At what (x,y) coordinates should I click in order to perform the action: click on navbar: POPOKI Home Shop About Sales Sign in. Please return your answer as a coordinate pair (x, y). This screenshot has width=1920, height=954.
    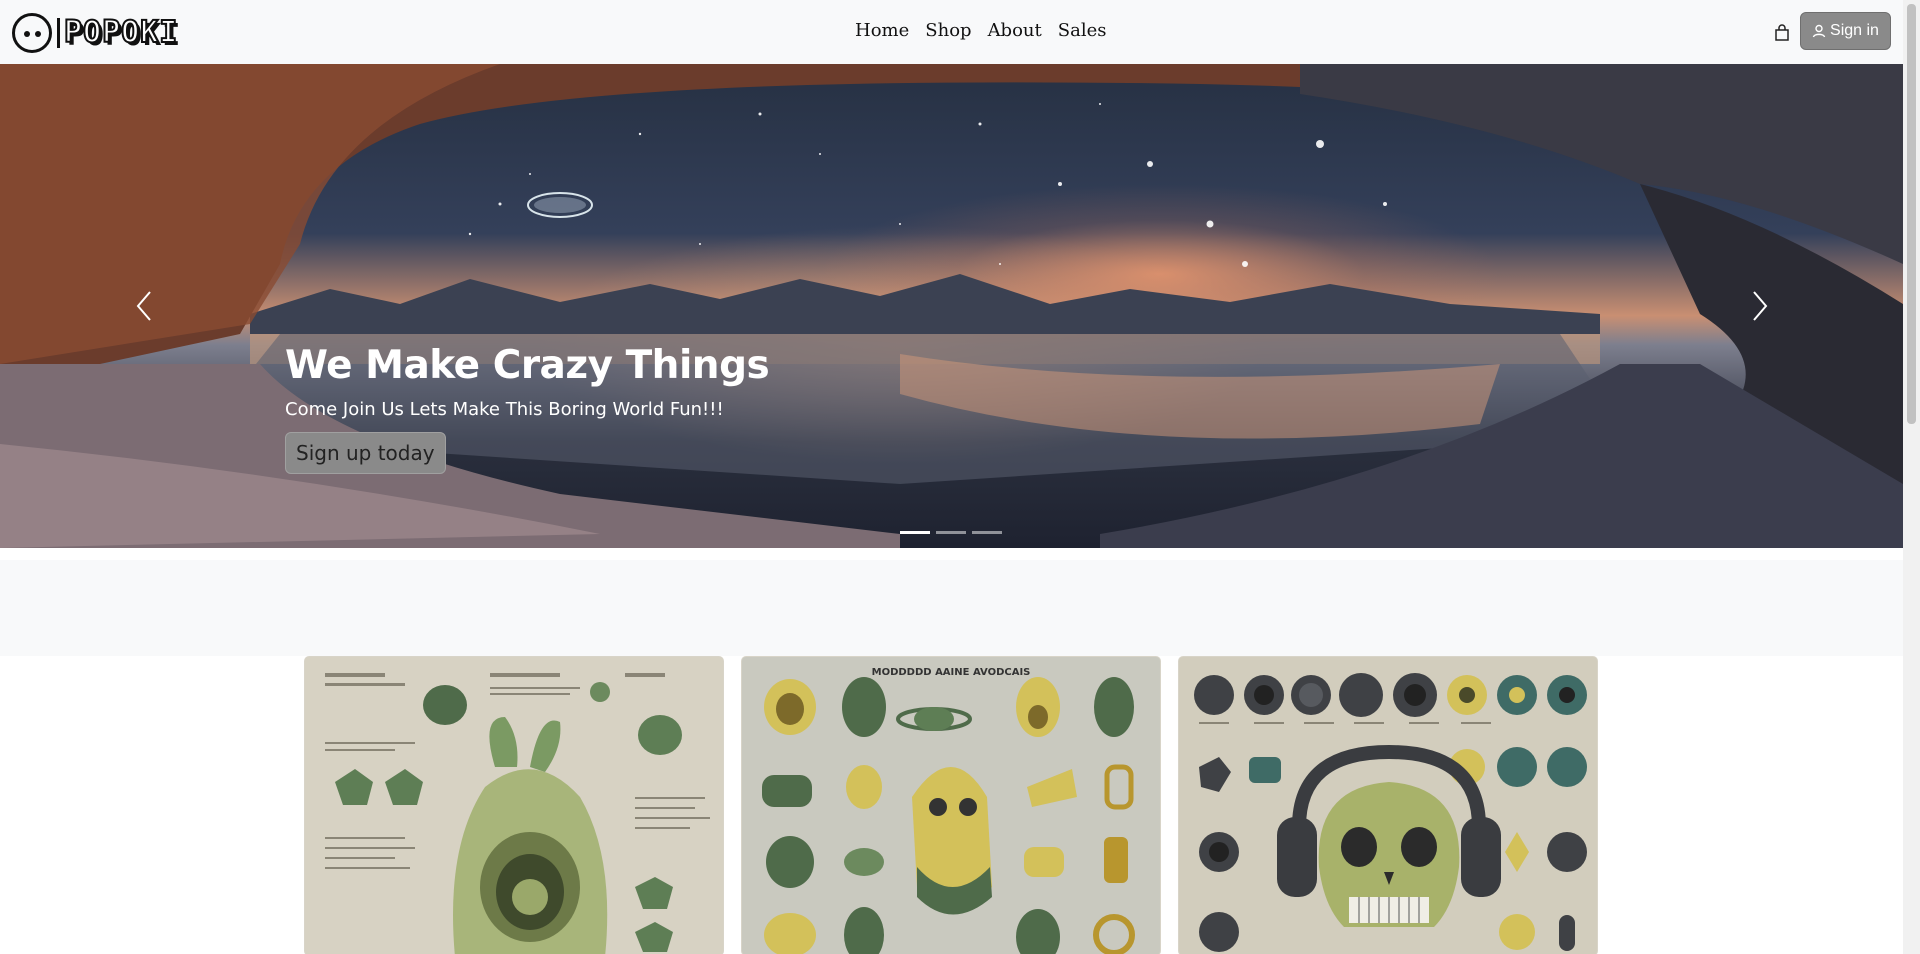
    Looking at the image, I should click on (951, 32).